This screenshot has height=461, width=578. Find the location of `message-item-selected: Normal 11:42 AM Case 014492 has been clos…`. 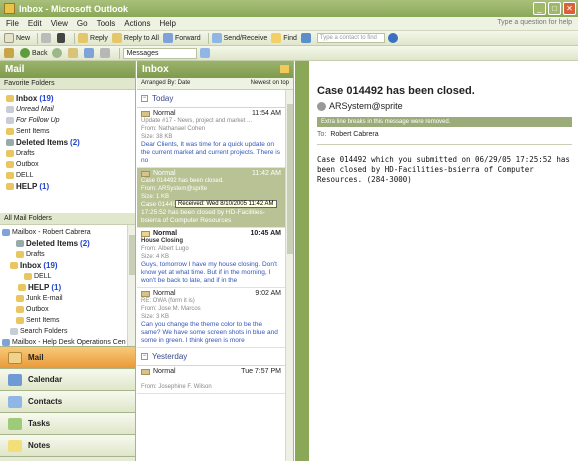

message-item-selected: Normal 11:42 AM Case 014492 has been clos… is located at coordinates (211, 198).